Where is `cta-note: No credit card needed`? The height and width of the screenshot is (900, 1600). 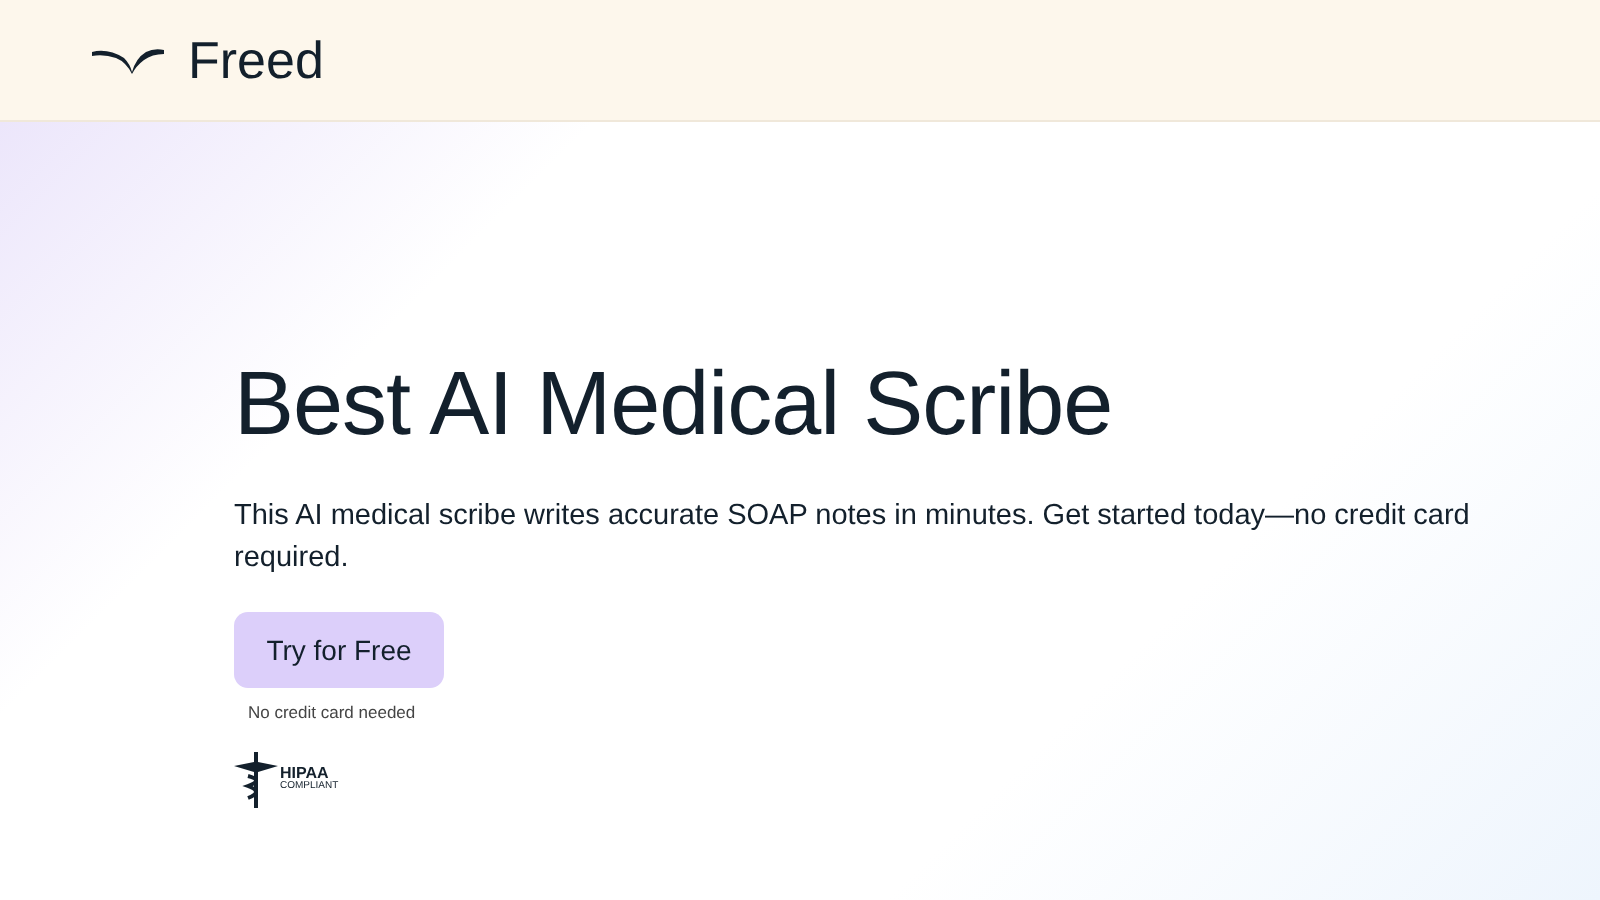 cta-note: No credit card needed is located at coordinates (333, 713).